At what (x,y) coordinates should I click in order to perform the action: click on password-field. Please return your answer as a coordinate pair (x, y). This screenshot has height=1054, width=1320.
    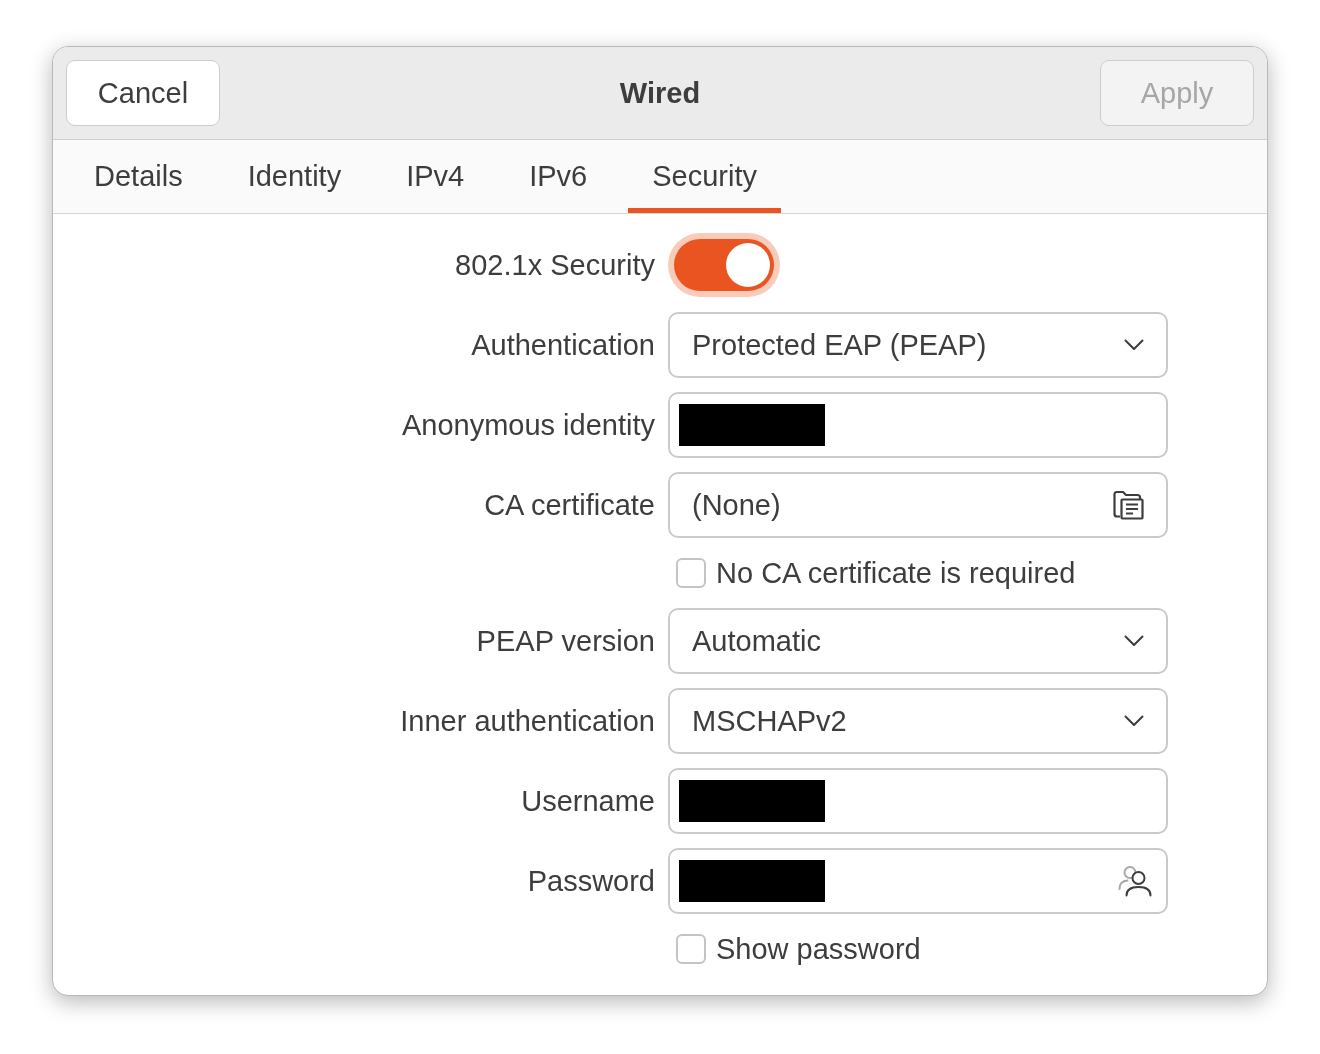
    Looking at the image, I should click on (918, 881).